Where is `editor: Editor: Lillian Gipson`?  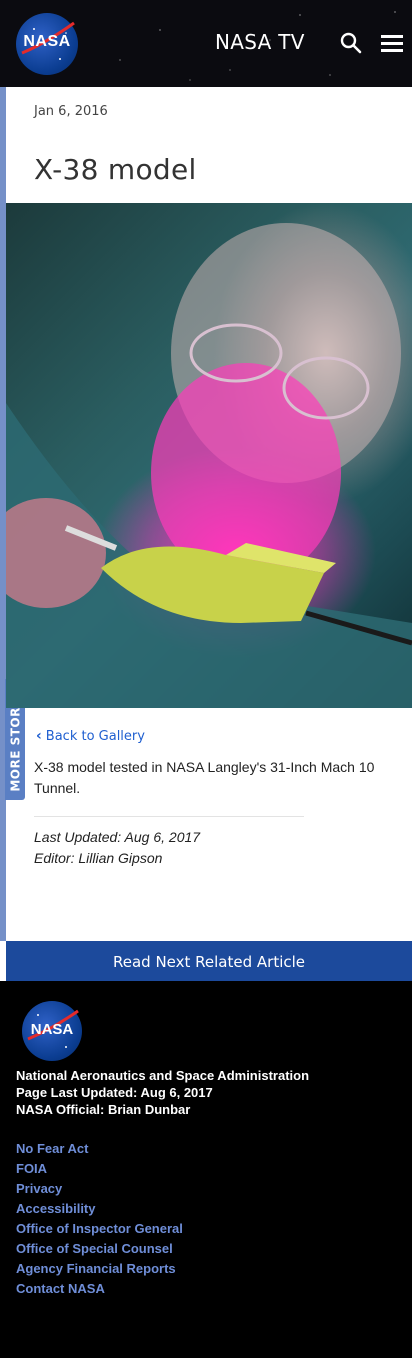
editor: Editor: Lillian Gipson is located at coordinates (98, 858).